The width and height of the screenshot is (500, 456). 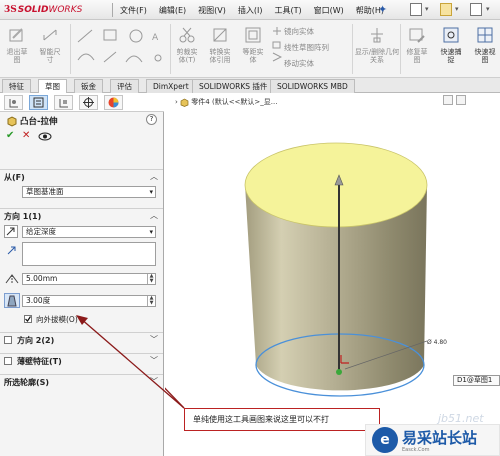 What do you see at coordinates (287, 10) in the screenshot?
I see `menu-tools: 工具(T)` at bounding box center [287, 10].